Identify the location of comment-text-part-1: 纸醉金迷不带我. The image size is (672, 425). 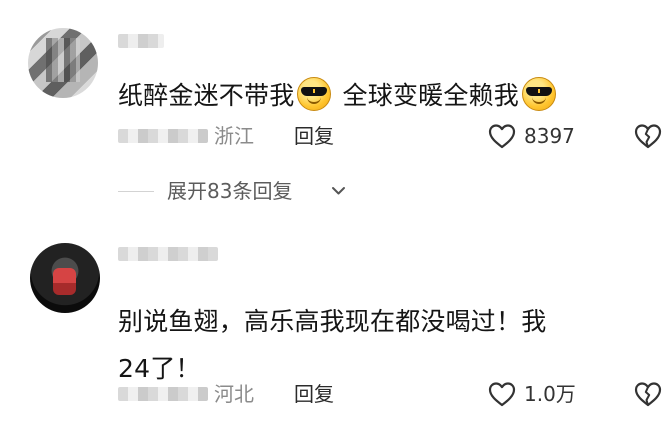
(206, 95).